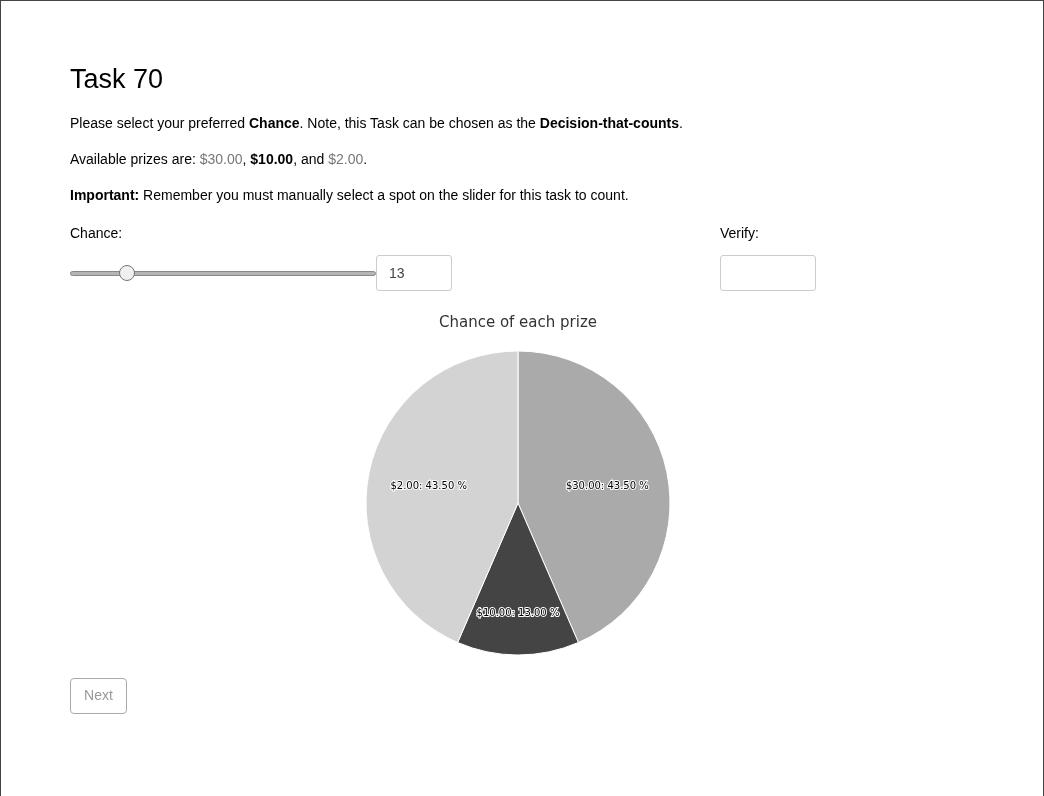 The height and width of the screenshot is (796, 1044). I want to click on verify-label: Verify:, so click(740, 233).